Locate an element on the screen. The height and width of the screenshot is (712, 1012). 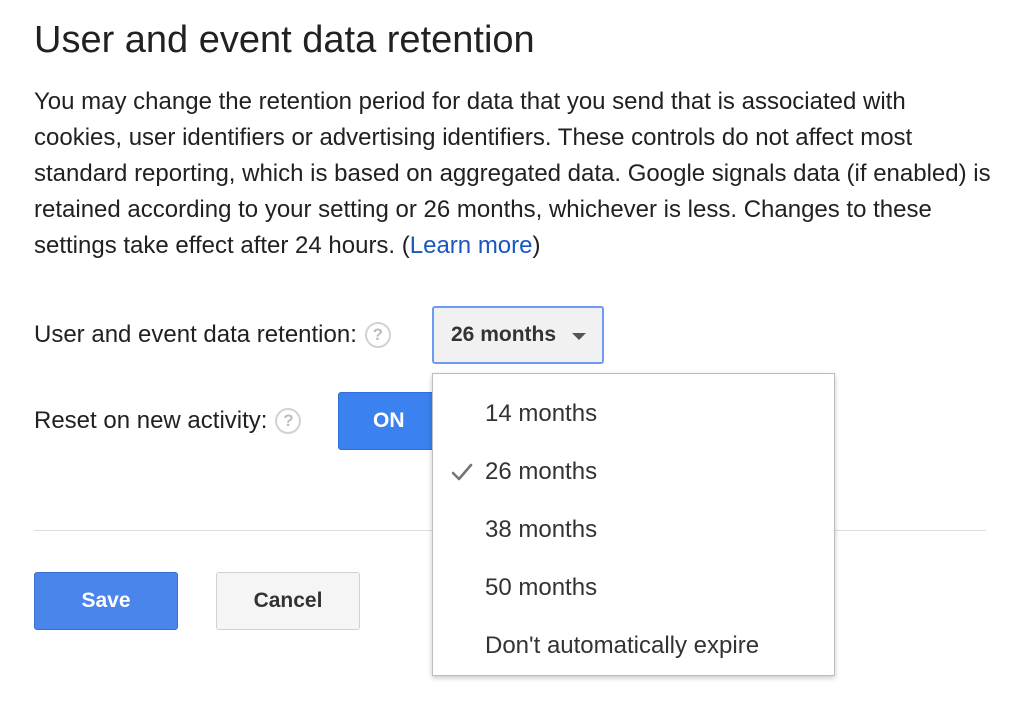
dropdown-option-14-months: 14 months is located at coordinates (633, 414).